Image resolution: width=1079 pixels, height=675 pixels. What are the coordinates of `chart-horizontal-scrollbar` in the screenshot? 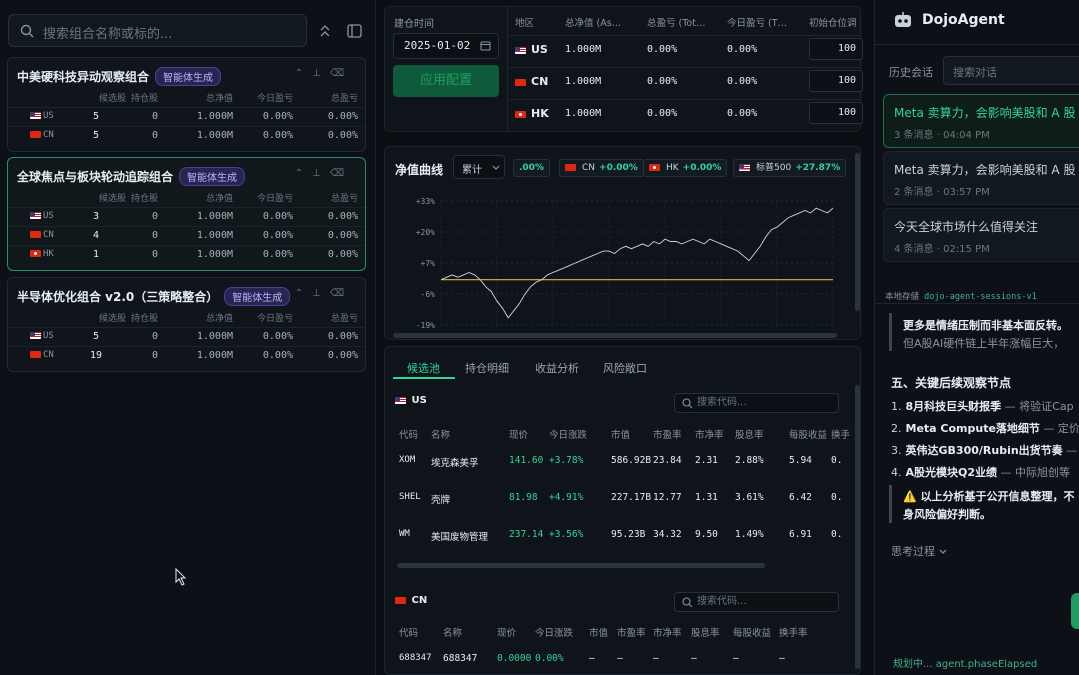 It's located at (615, 335).